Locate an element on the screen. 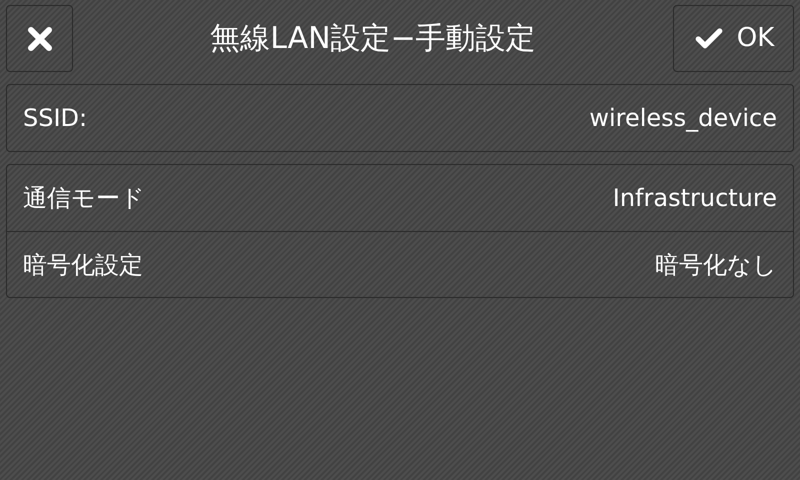 The width and height of the screenshot is (800, 480). setting-label: 通信モード is located at coordinates (84, 198).